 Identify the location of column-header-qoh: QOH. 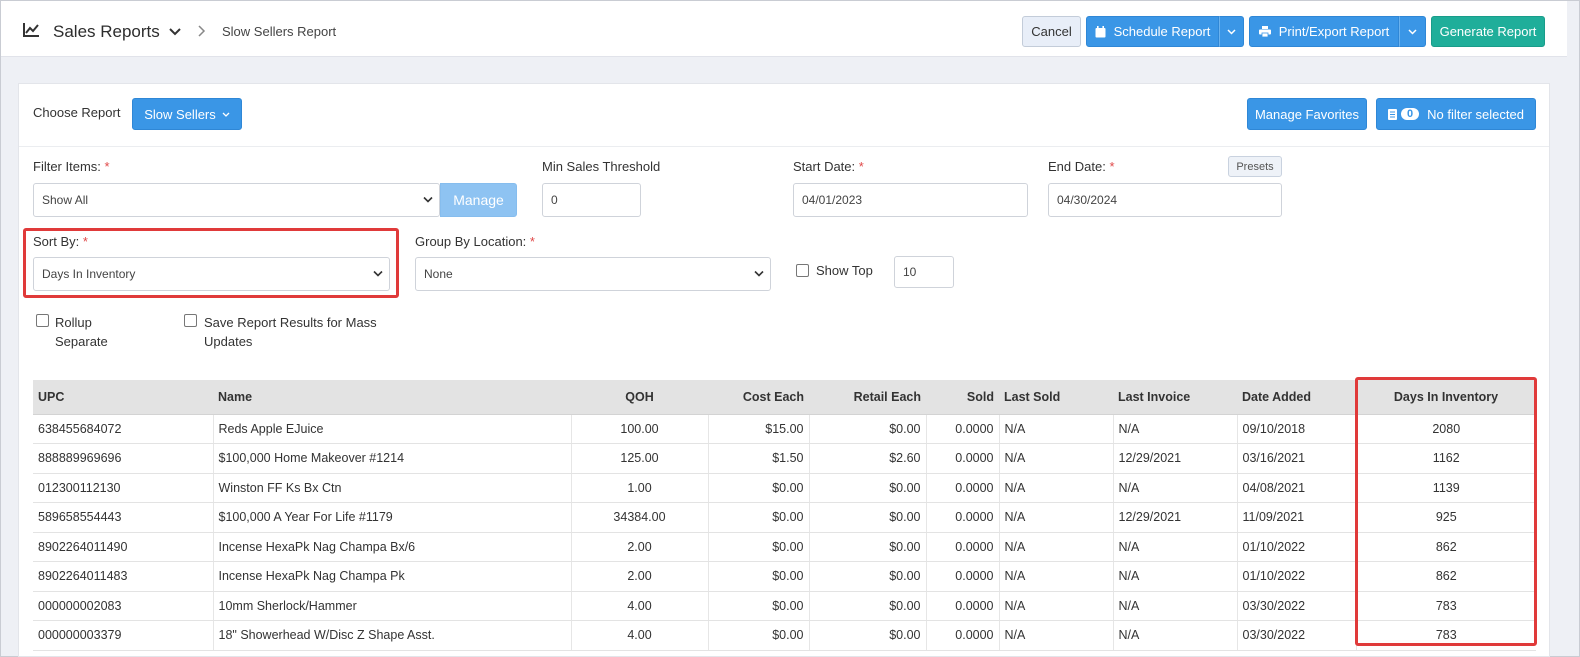
(639, 397).